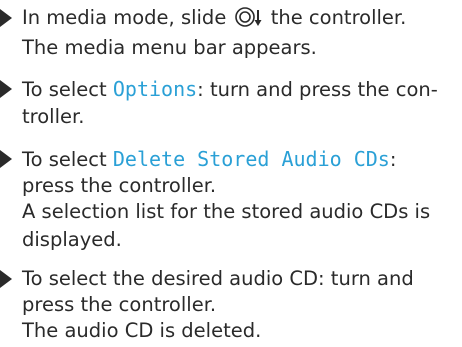 This screenshot has width=462, height=347. I want to click on result-text: displayed., so click(72, 239).